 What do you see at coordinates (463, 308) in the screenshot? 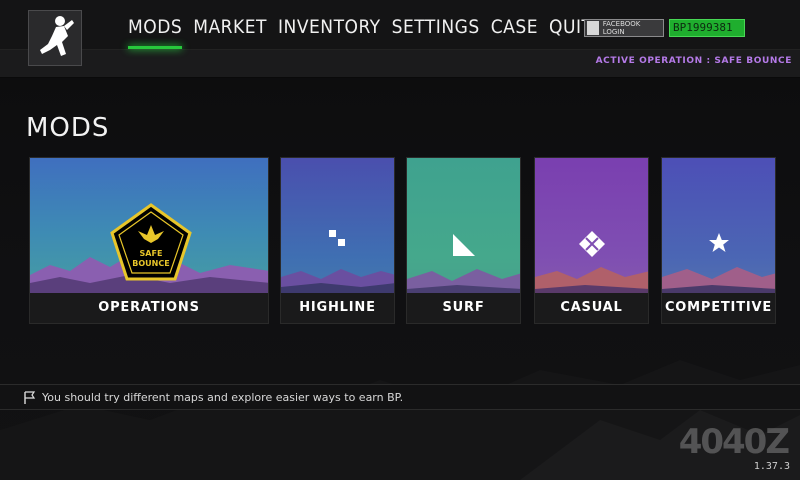
I see `card-surf-label: SURF` at bounding box center [463, 308].